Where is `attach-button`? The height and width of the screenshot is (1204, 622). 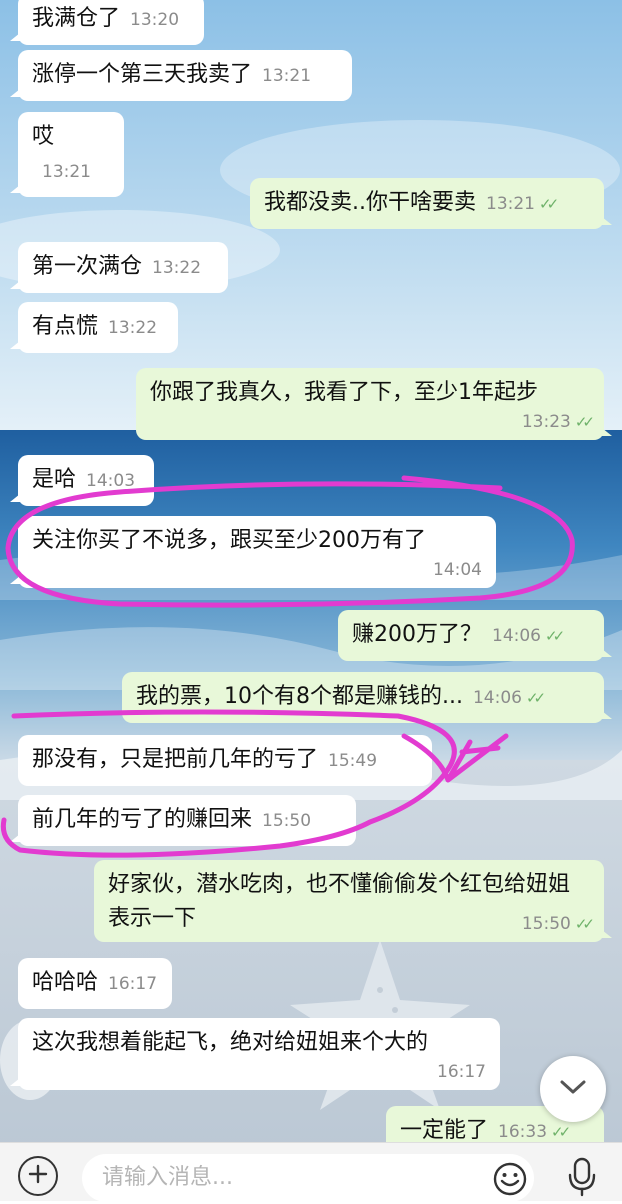
attach-button is located at coordinates (38, 1176).